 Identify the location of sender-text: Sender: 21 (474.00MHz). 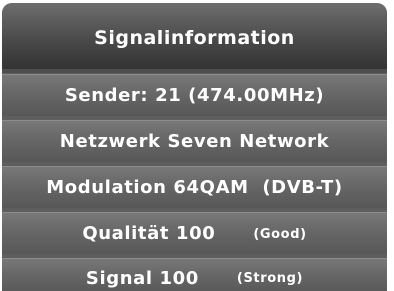
(194, 95).